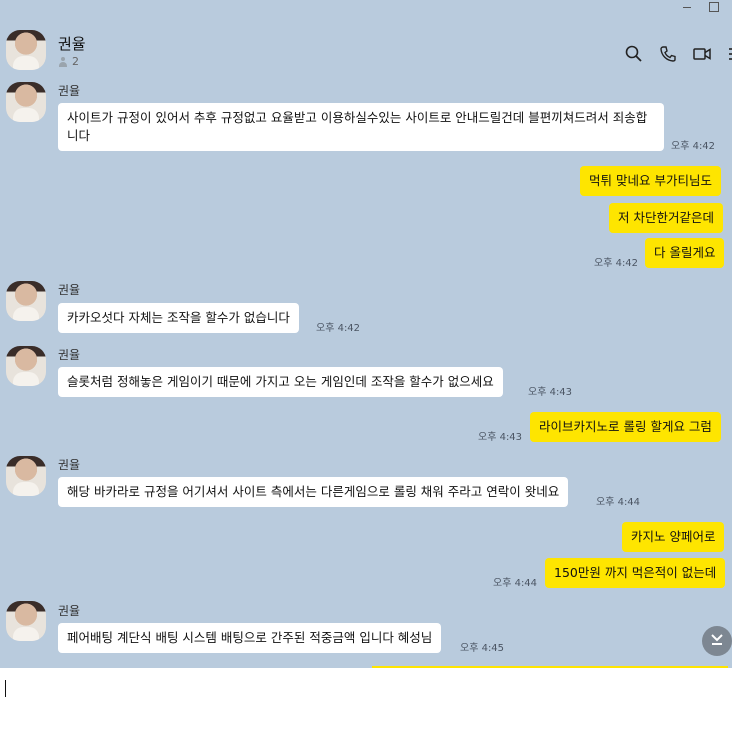  What do you see at coordinates (366, 45) in the screenshot?
I see `chat-header: 권율 2` at bounding box center [366, 45].